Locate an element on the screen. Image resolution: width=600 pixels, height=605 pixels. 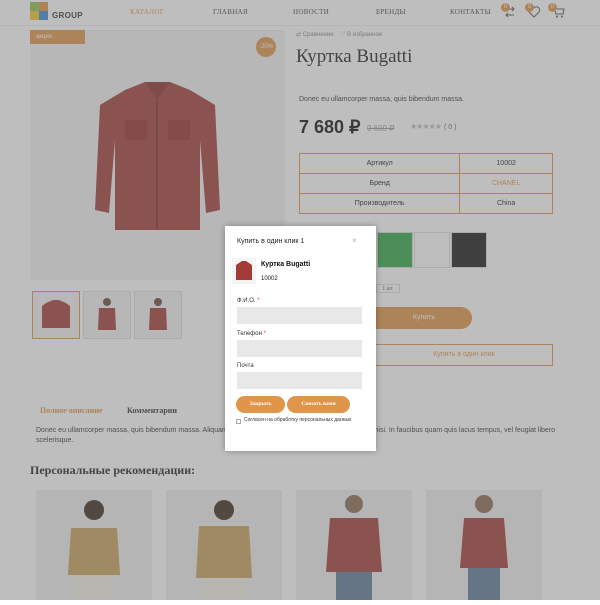
phone-label: Телефон * is located at coordinates (251, 334).